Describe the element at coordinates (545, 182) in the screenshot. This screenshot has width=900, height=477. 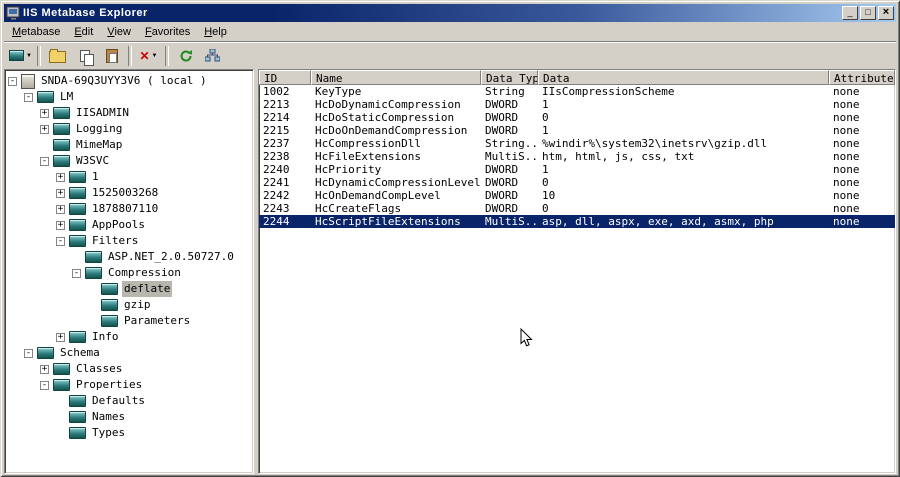
I see `cell-data: 0` at that location.